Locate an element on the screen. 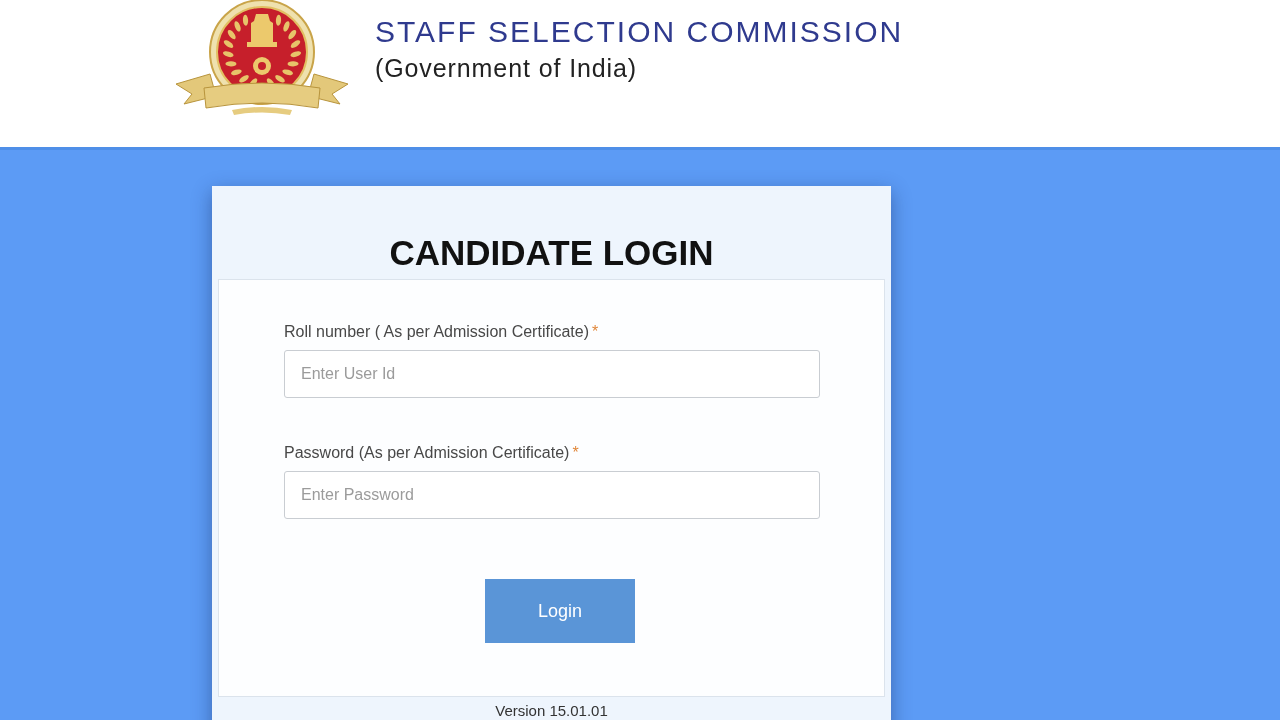 This screenshot has height=720, width=1280. login-title: CANDIDATE LOGIN is located at coordinates (551, 253).